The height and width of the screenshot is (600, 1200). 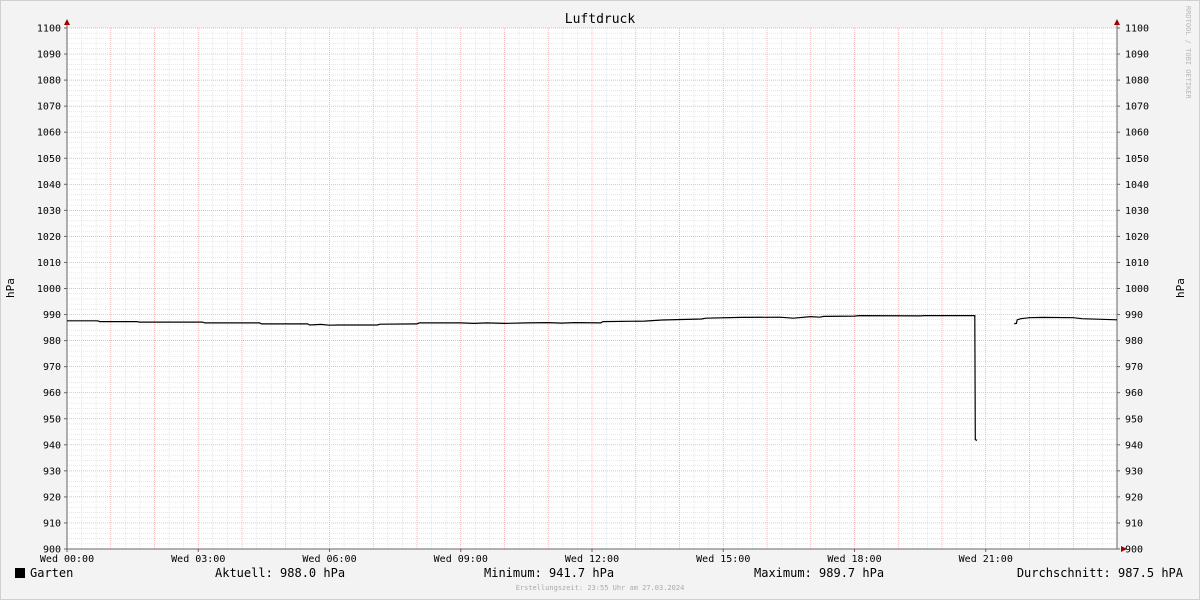 What do you see at coordinates (67, 559) in the screenshot?
I see `x-tick-label: Wed 00:00` at bounding box center [67, 559].